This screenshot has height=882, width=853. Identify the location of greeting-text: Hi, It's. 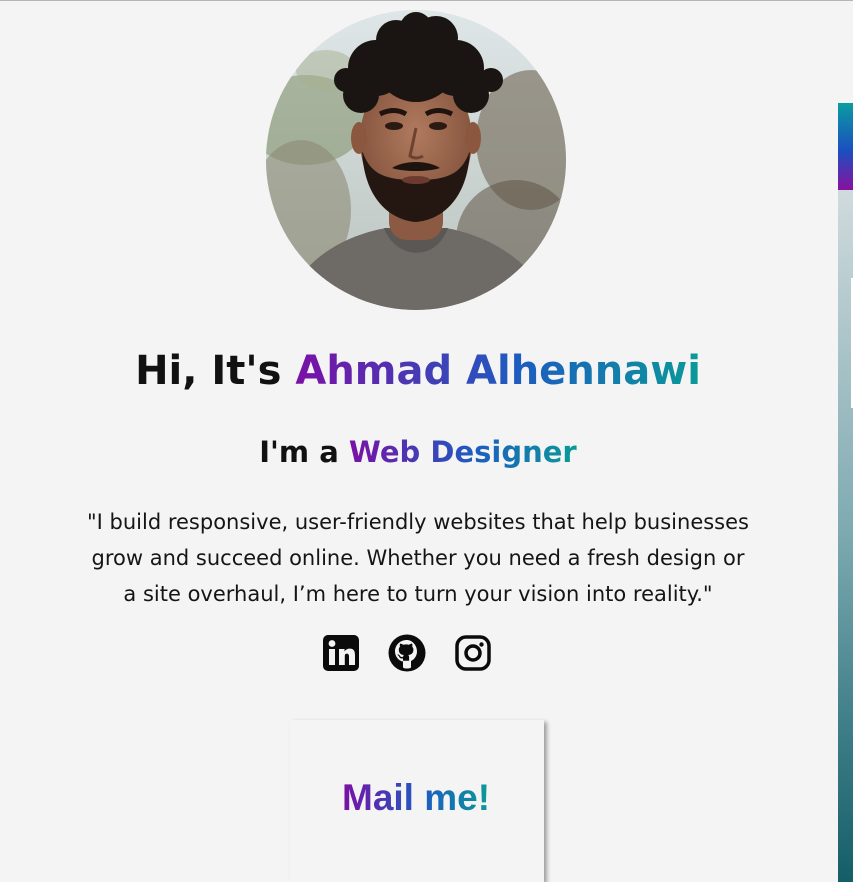
(215, 371).